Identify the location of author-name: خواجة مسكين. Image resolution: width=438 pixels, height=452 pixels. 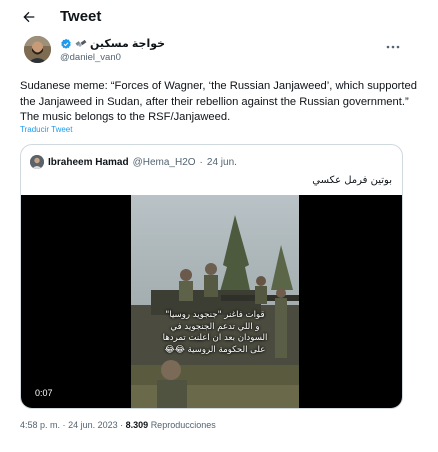
(127, 43).